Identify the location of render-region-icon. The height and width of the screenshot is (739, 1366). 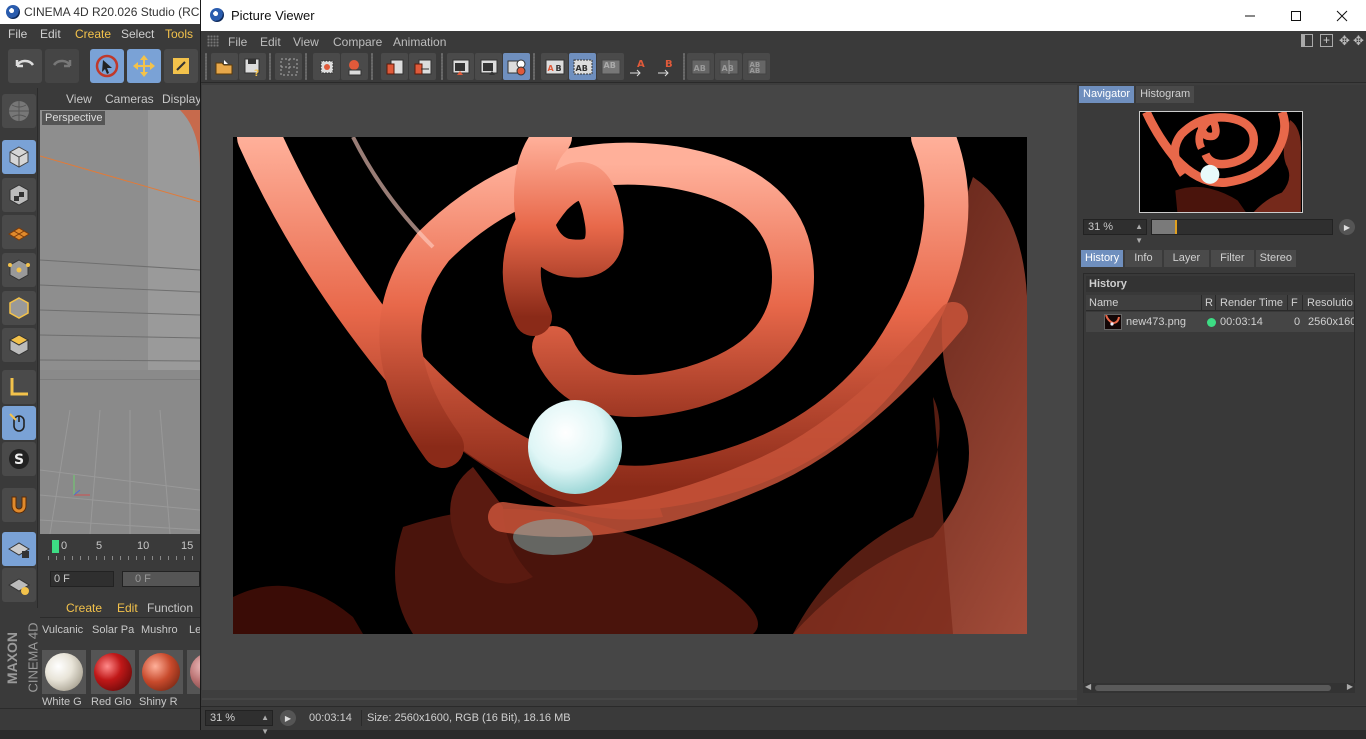
(354, 66).